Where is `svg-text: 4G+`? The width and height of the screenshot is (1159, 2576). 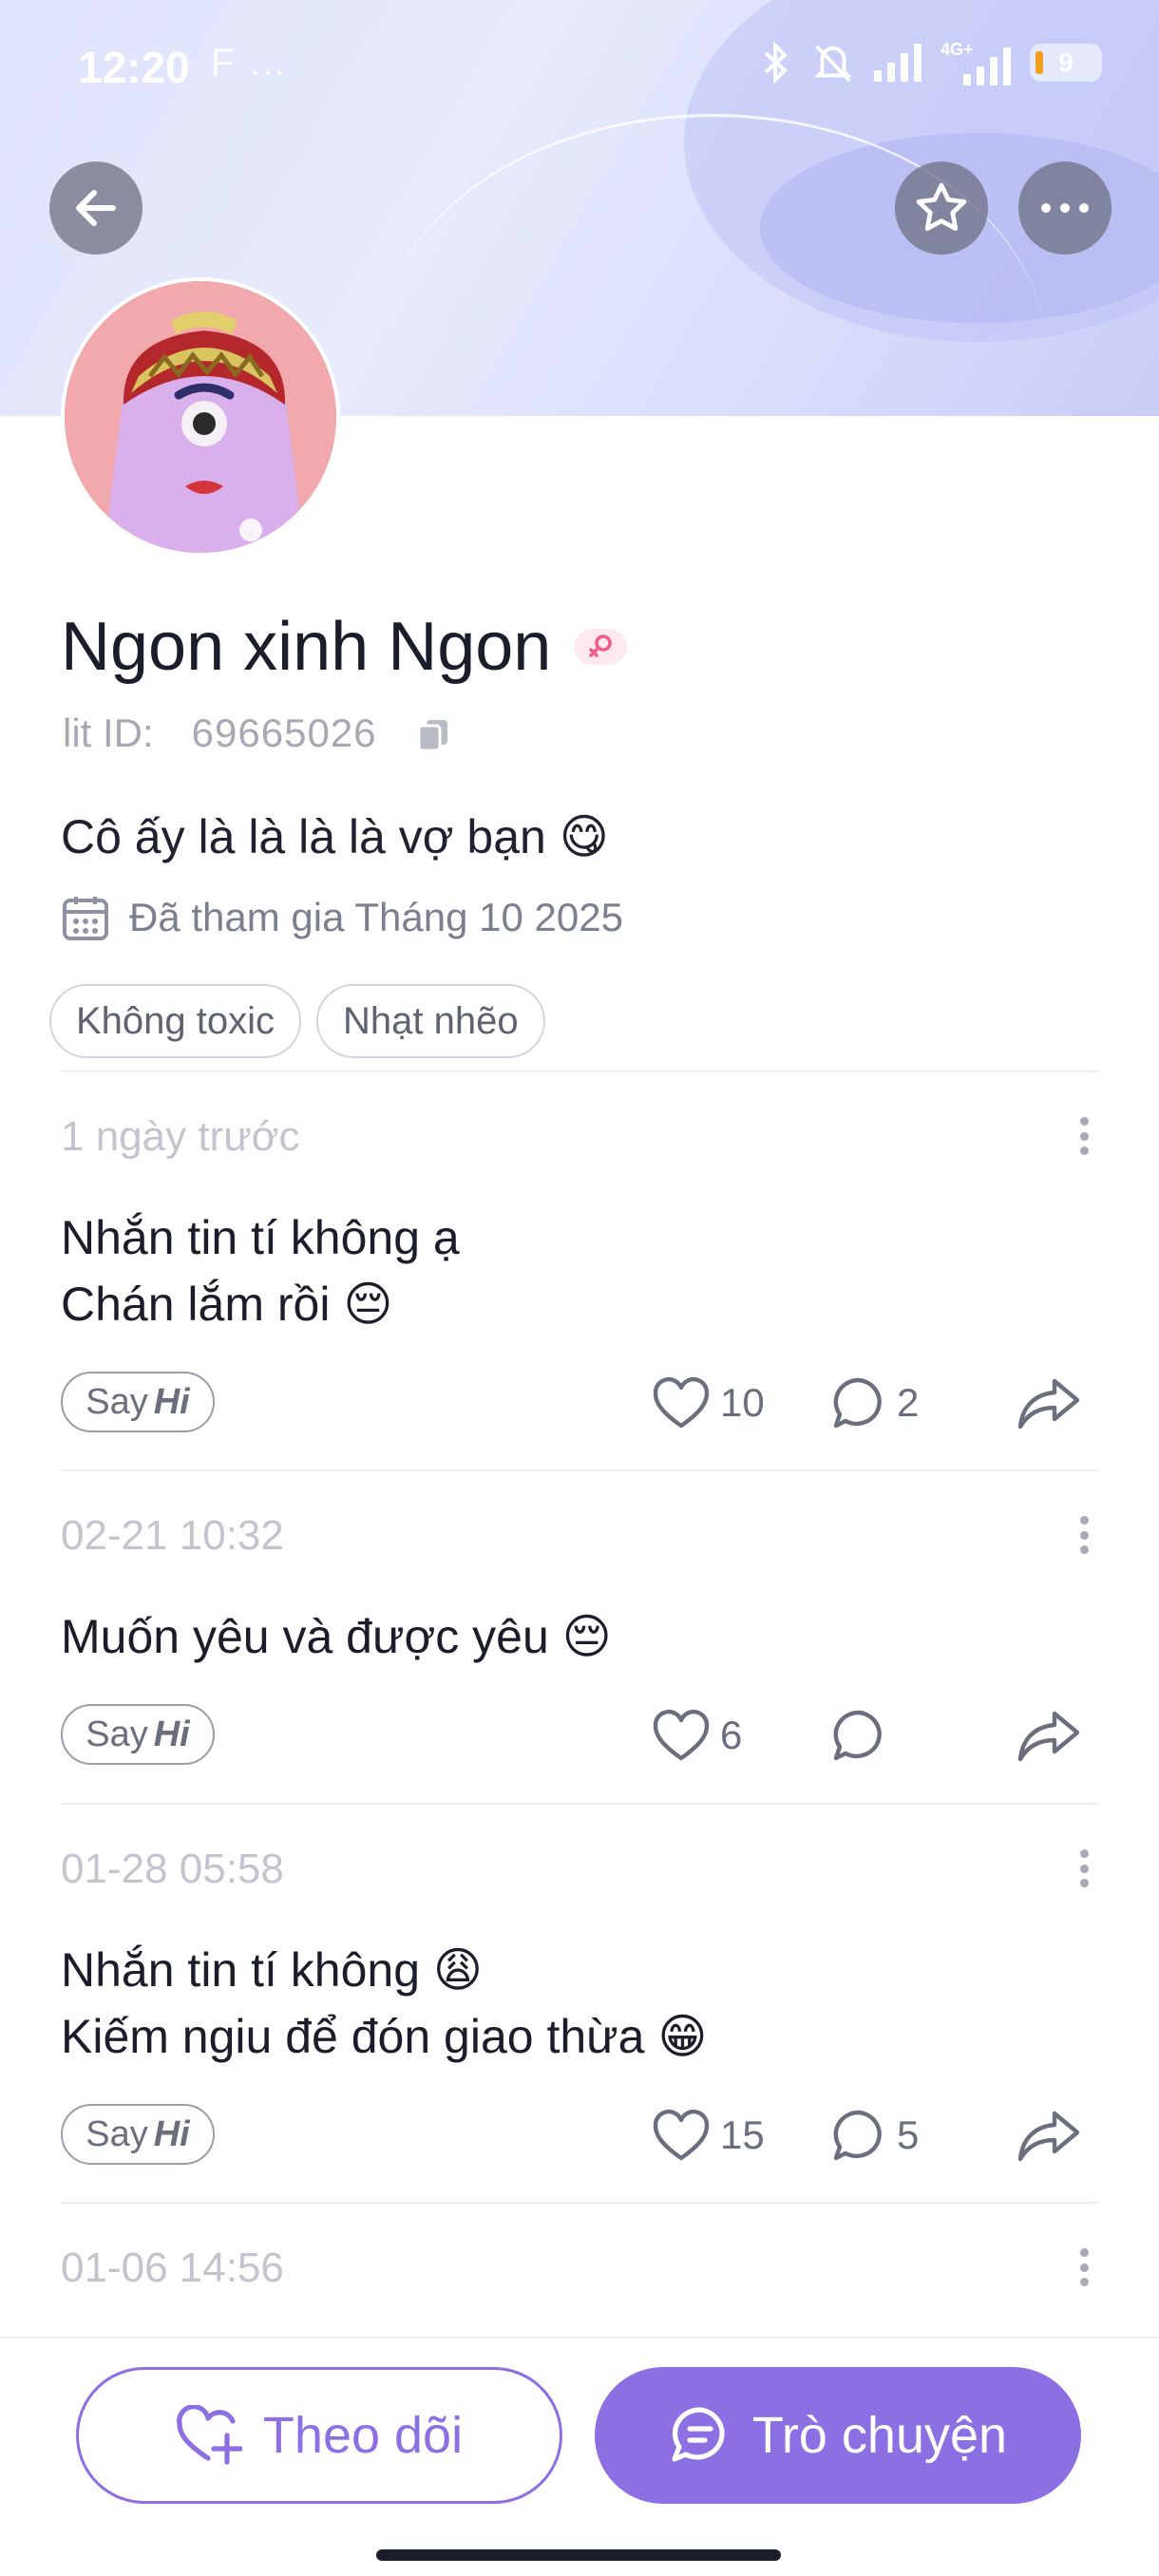 svg-text: 4G+ is located at coordinates (957, 49).